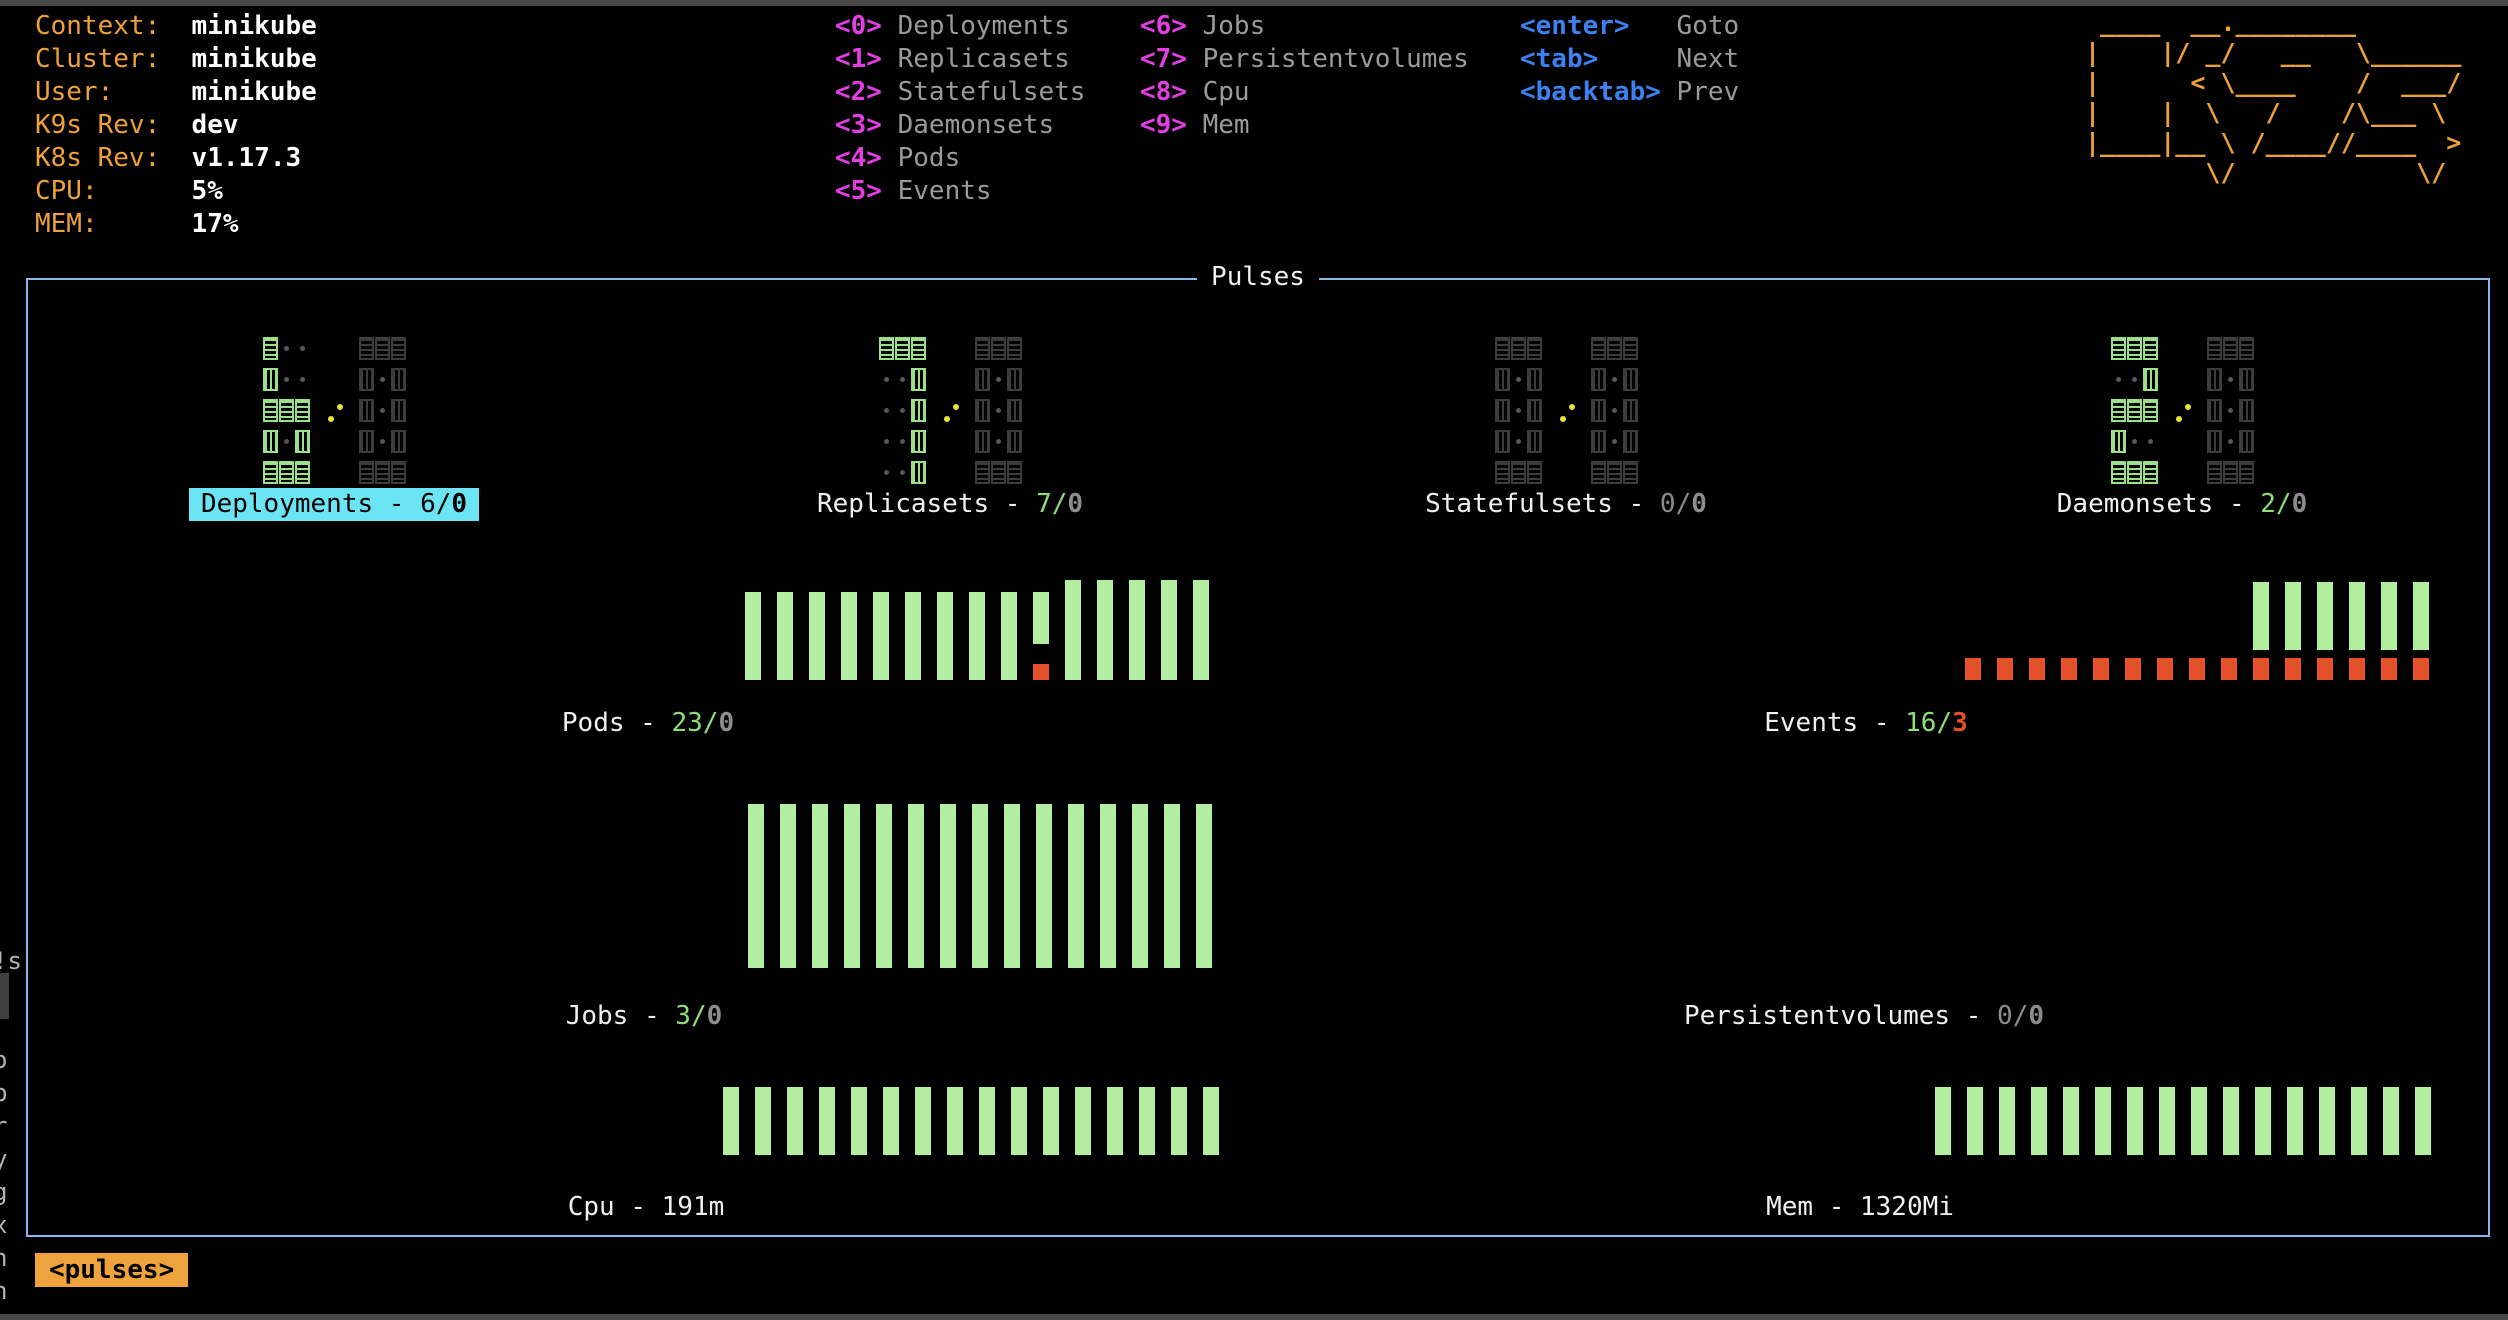 The height and width of the screenshot is (1320, 2508). I want to click on pulse-gauge-replicasets: Replicasets - 7/0, so click(950, 427).